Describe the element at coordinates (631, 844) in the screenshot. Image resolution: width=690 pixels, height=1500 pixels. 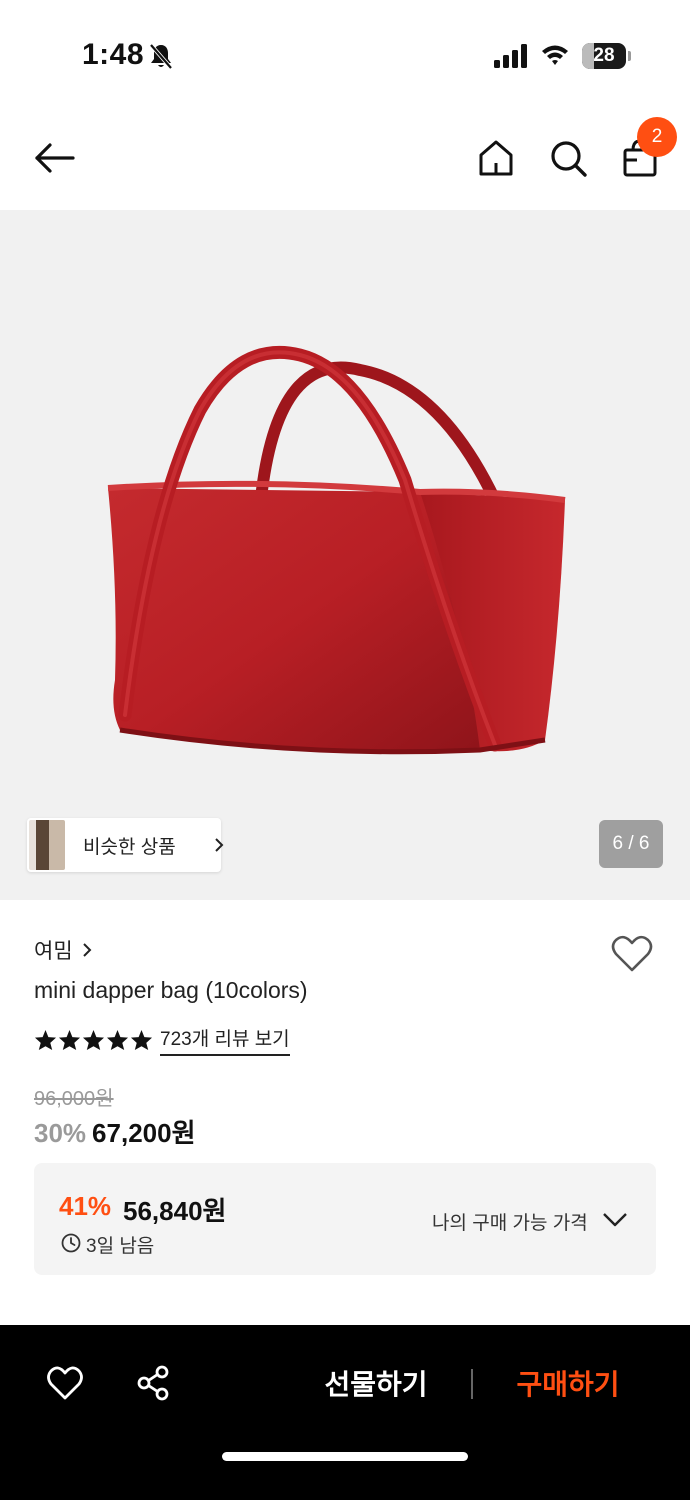
I see `image-page-counter: 6 / 6` at that location.